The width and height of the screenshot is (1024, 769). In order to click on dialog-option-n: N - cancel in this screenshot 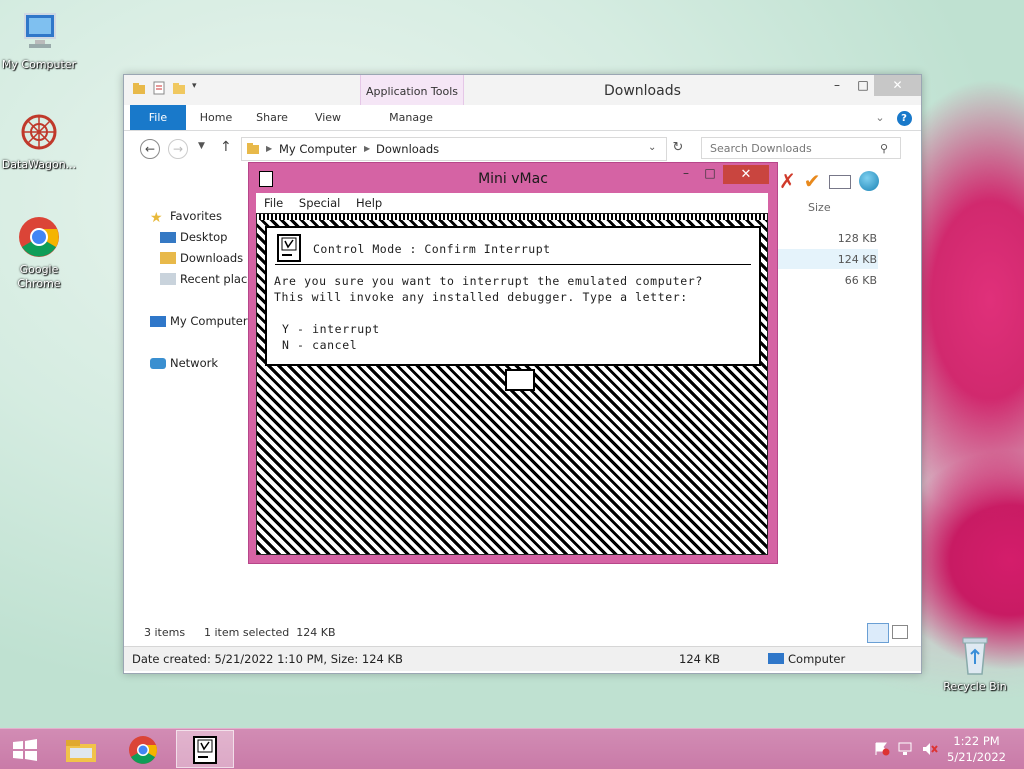, I will do `click(320, 345)`.